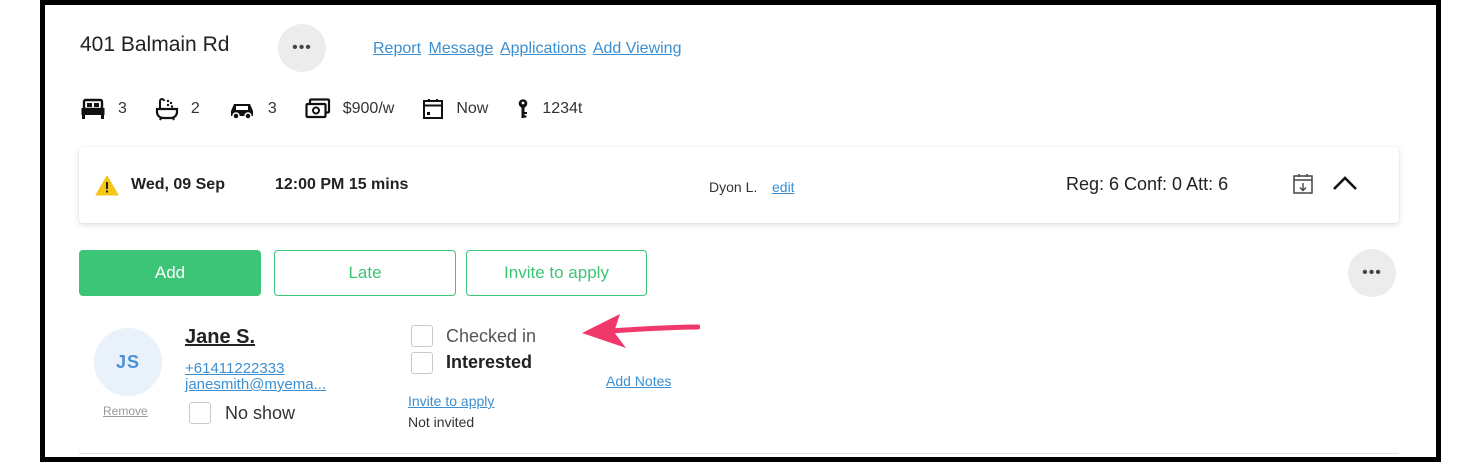 Image resolution: width=1480 pixels, height=462 pixels. What do you see at coordinates (783, 187) in the screenshot?
I see `edit-host-link: edit` at bounding box center [783, 187].